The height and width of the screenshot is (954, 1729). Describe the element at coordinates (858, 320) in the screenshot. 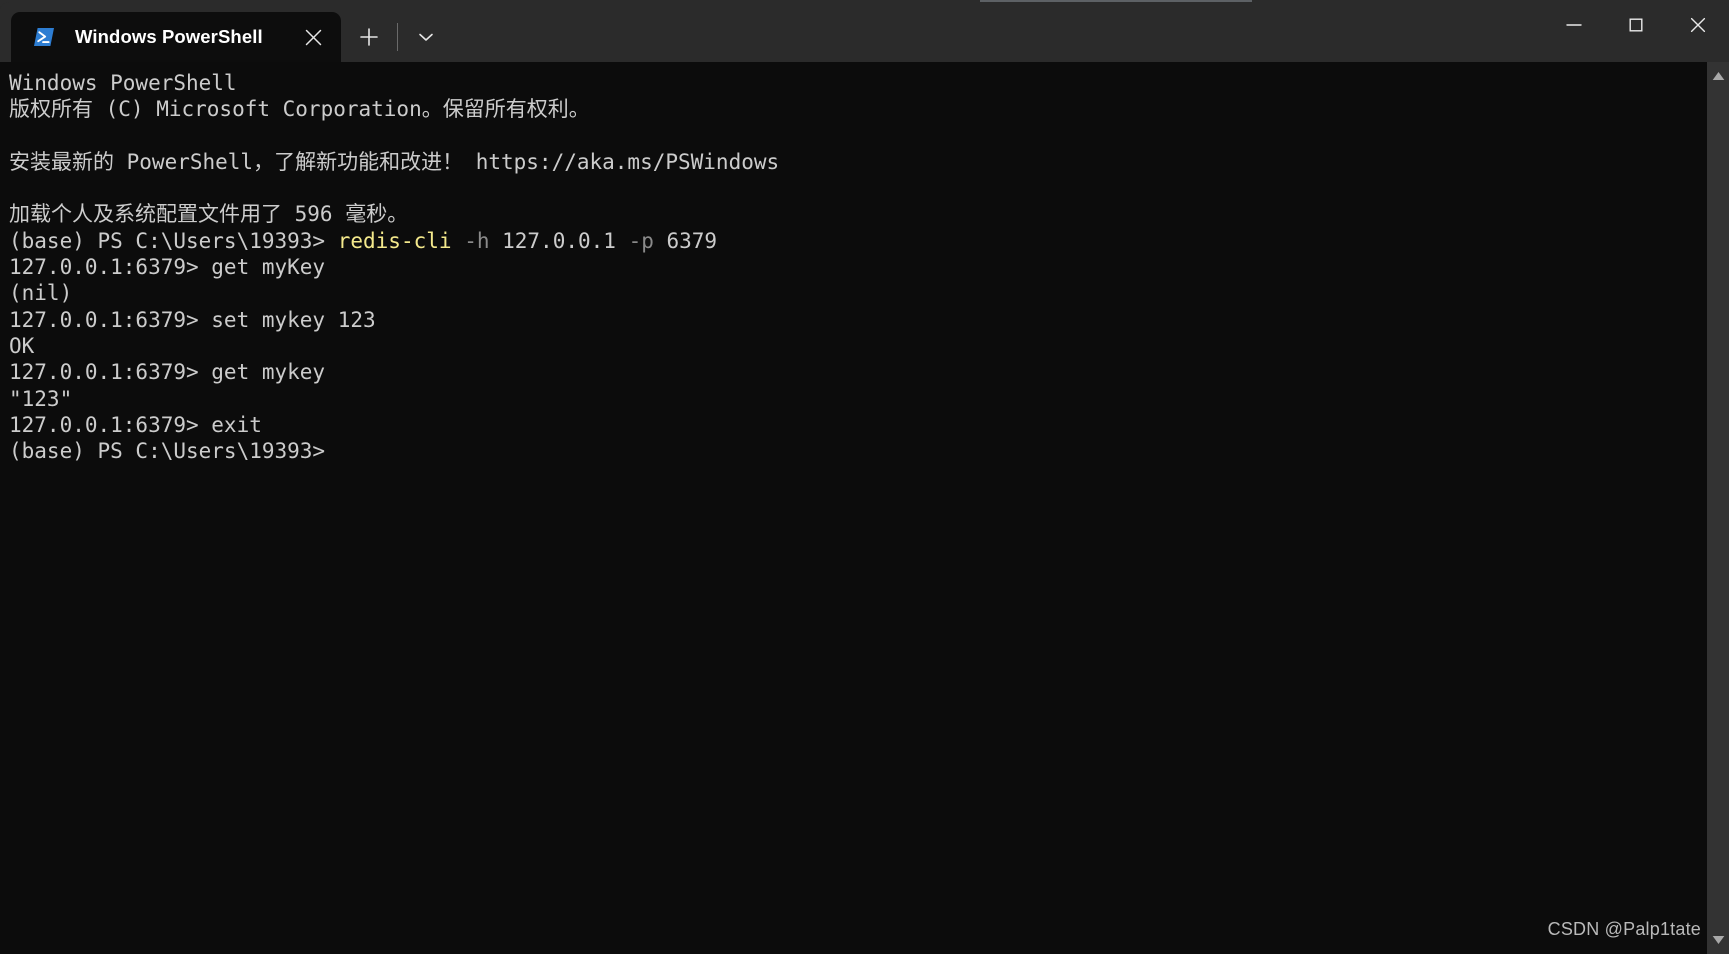

I see `console-line-cmd-set-mykey: 127.0.0.1:6379> set mykey 123` at that location.